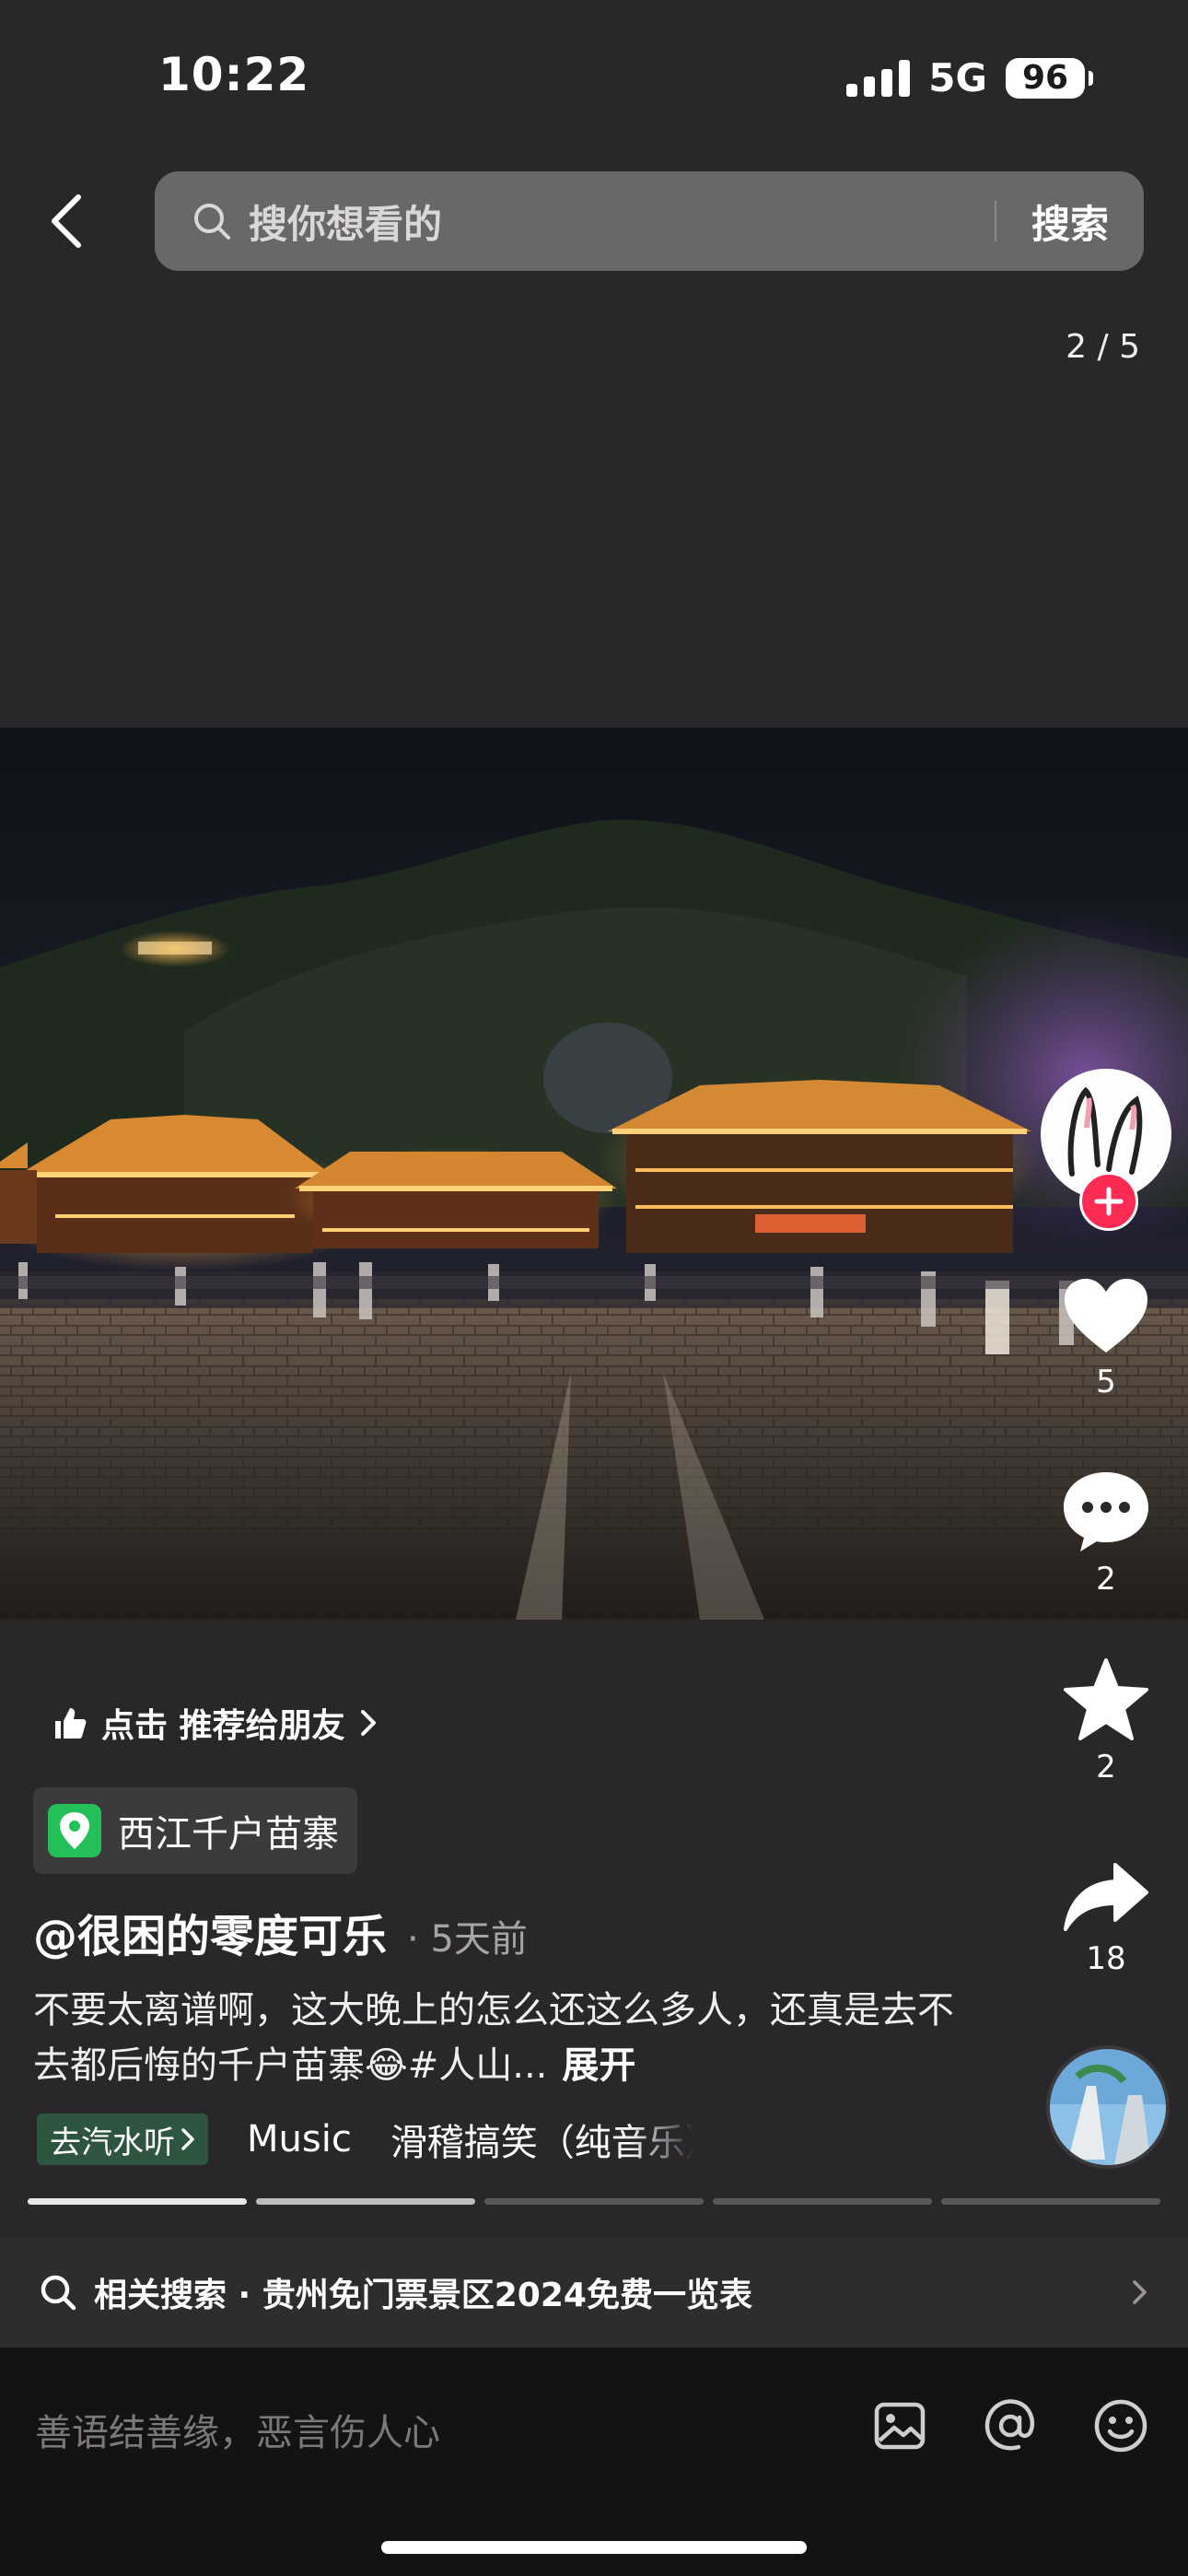 This screenshot has width=1188, height=2576. What do you see at coordinates (598, 2065) in the screenshot?
I see `expand-button: 展开` at bounding box center [598, 2065].